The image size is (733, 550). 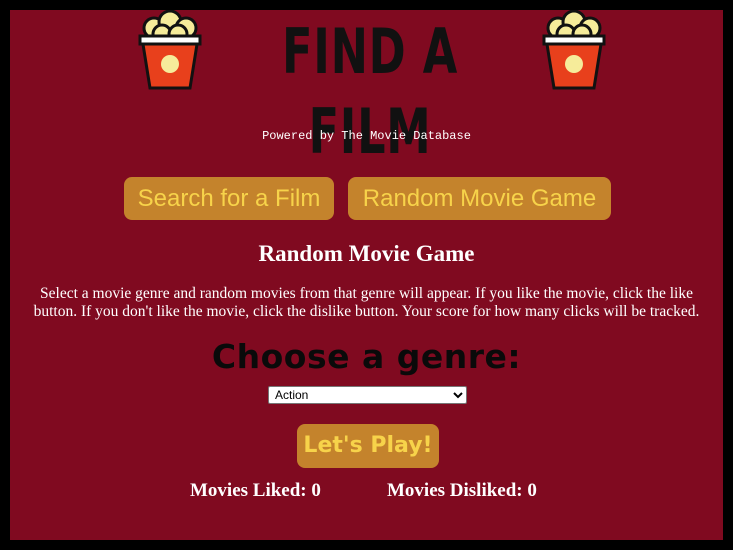 What do you see at coordinates (532, 490) in the screenshot?
I see `movies-disliked-count: 0` at bounding box center [532, 490].